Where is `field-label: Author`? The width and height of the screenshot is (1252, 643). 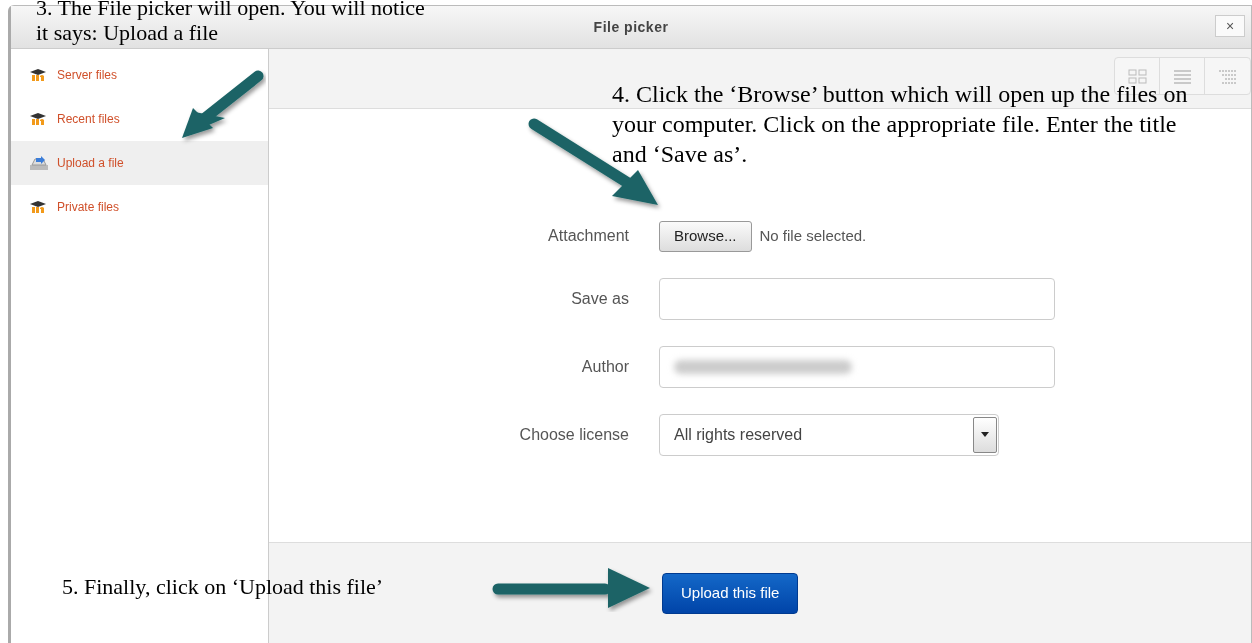 field-label: Author is located at coordinates (605, 366).